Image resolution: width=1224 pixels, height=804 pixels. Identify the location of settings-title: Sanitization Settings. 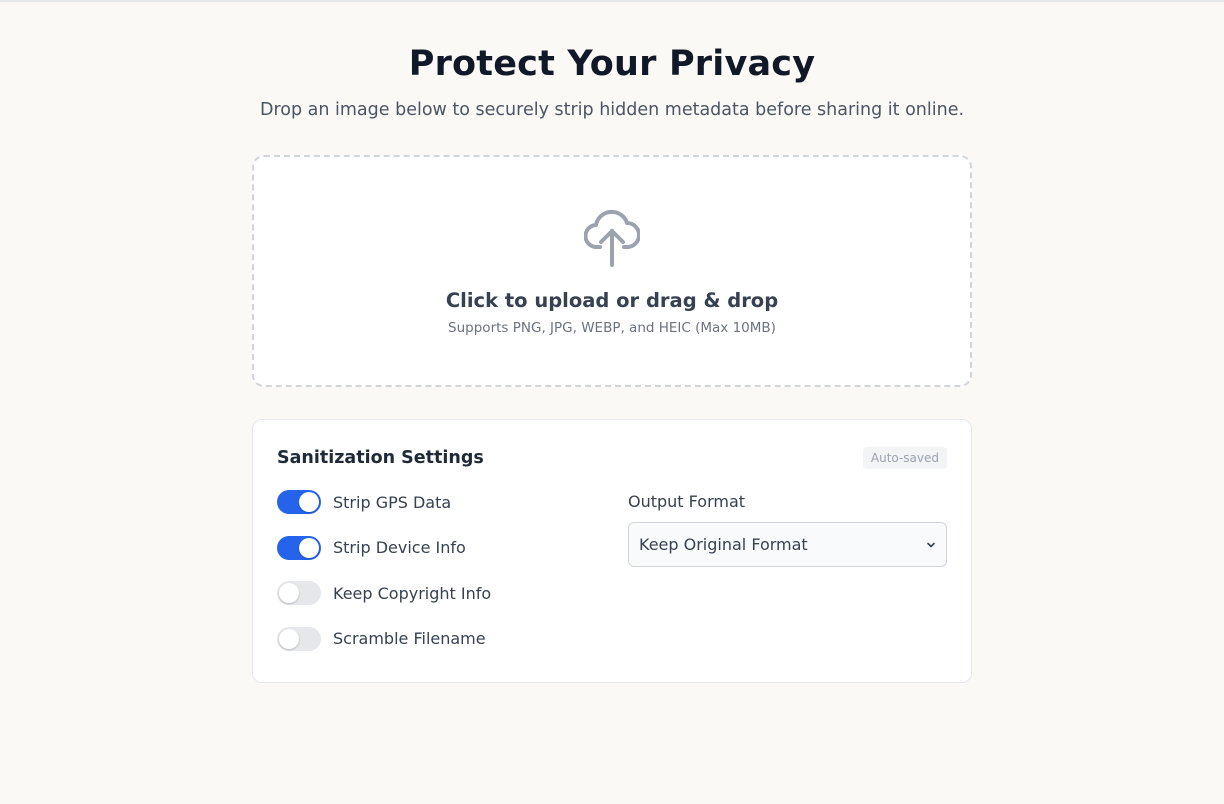
(380, 458).